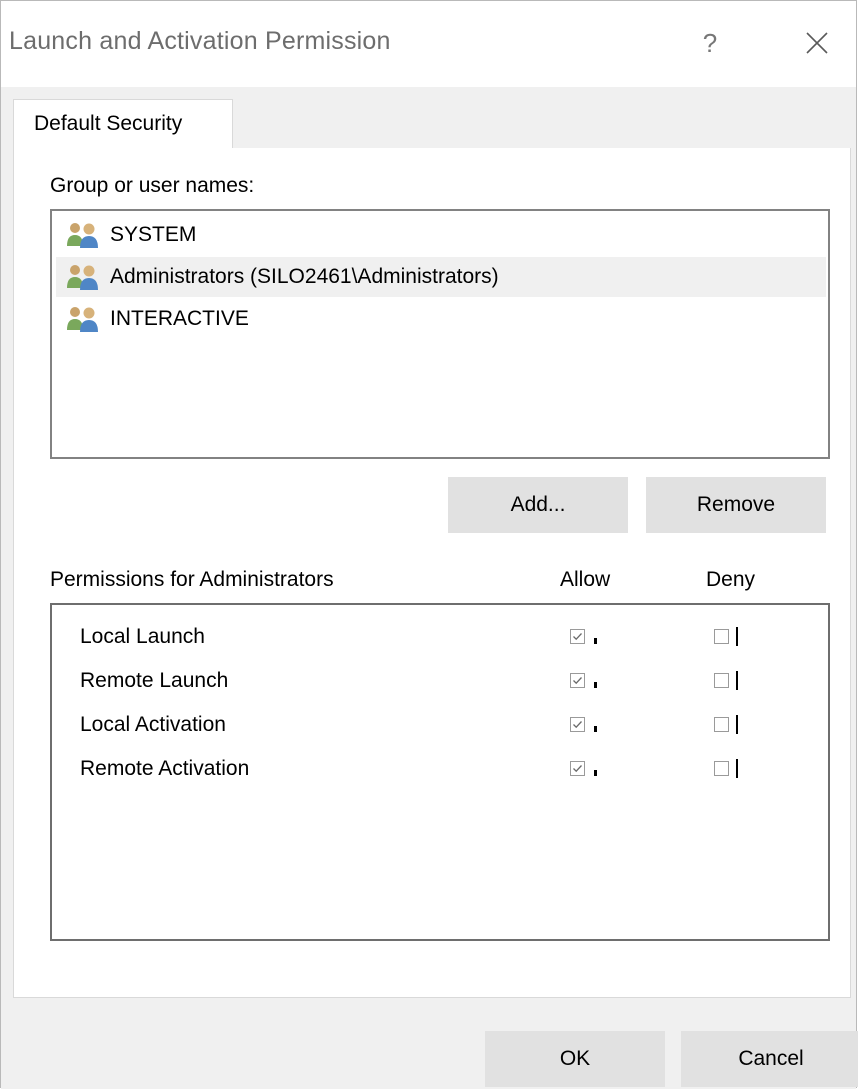  I want to click on permission-row-remote-activation: Remote Activation, so click(440, 769).